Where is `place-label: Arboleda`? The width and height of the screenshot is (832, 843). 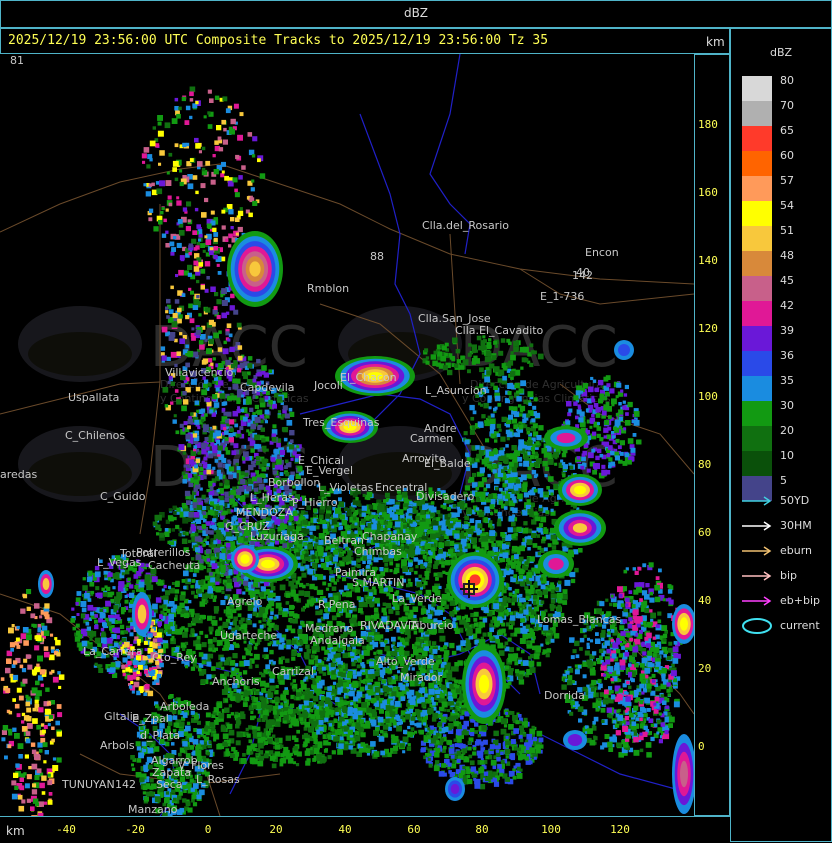
place-label: Arboleda is located at coordinates (184, 706).